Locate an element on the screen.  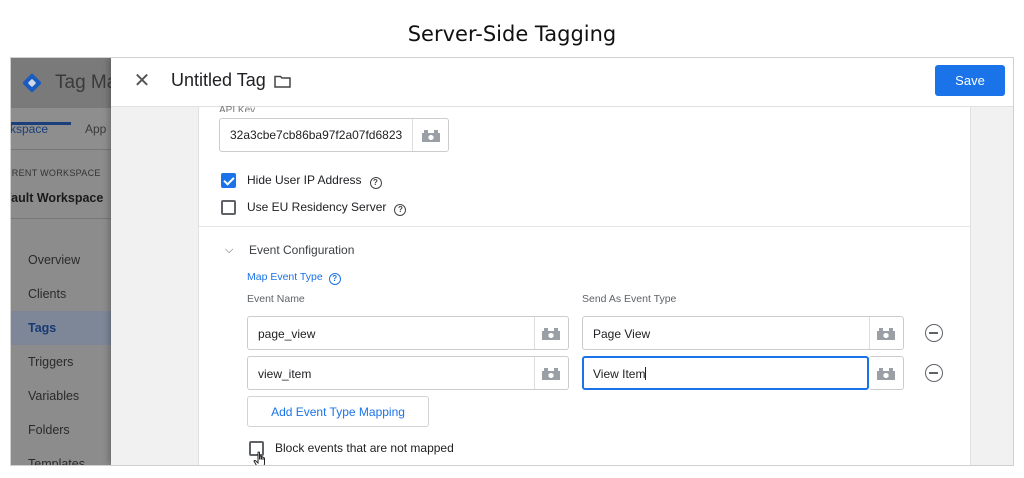
gtm-topbar: Tag Ma is located at coordinates (64, 83).